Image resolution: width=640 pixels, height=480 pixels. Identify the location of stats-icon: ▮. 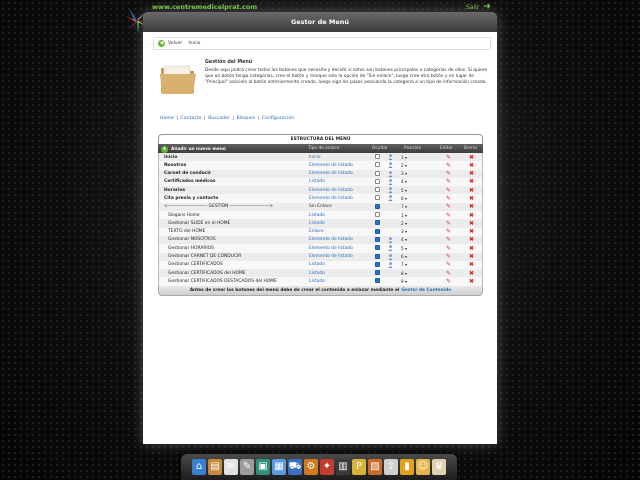
(407, 467).